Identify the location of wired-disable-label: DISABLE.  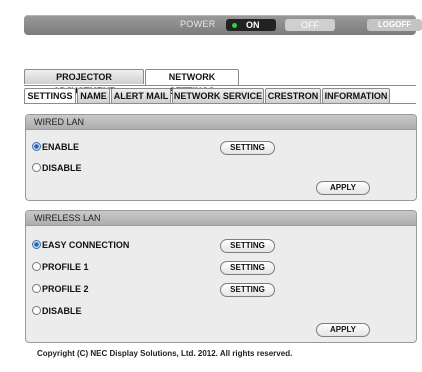
(62, 168).